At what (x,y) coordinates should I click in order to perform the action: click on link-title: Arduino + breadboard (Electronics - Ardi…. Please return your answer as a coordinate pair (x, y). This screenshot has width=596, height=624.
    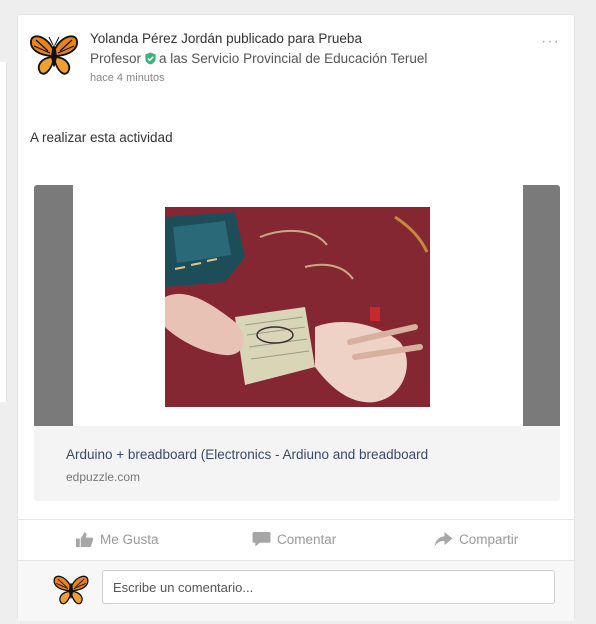
    Looking at the image, I should click on (247, 454).